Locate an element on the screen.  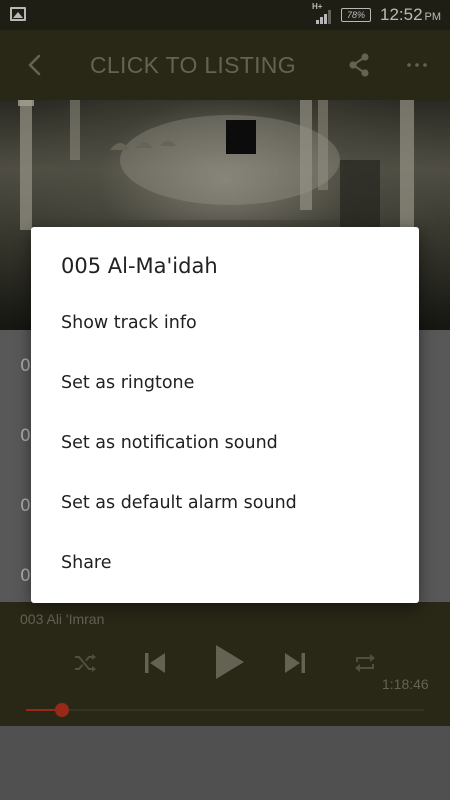
dialog-title: 005 Al-Ma'idah is located at coordinates (139, 266).